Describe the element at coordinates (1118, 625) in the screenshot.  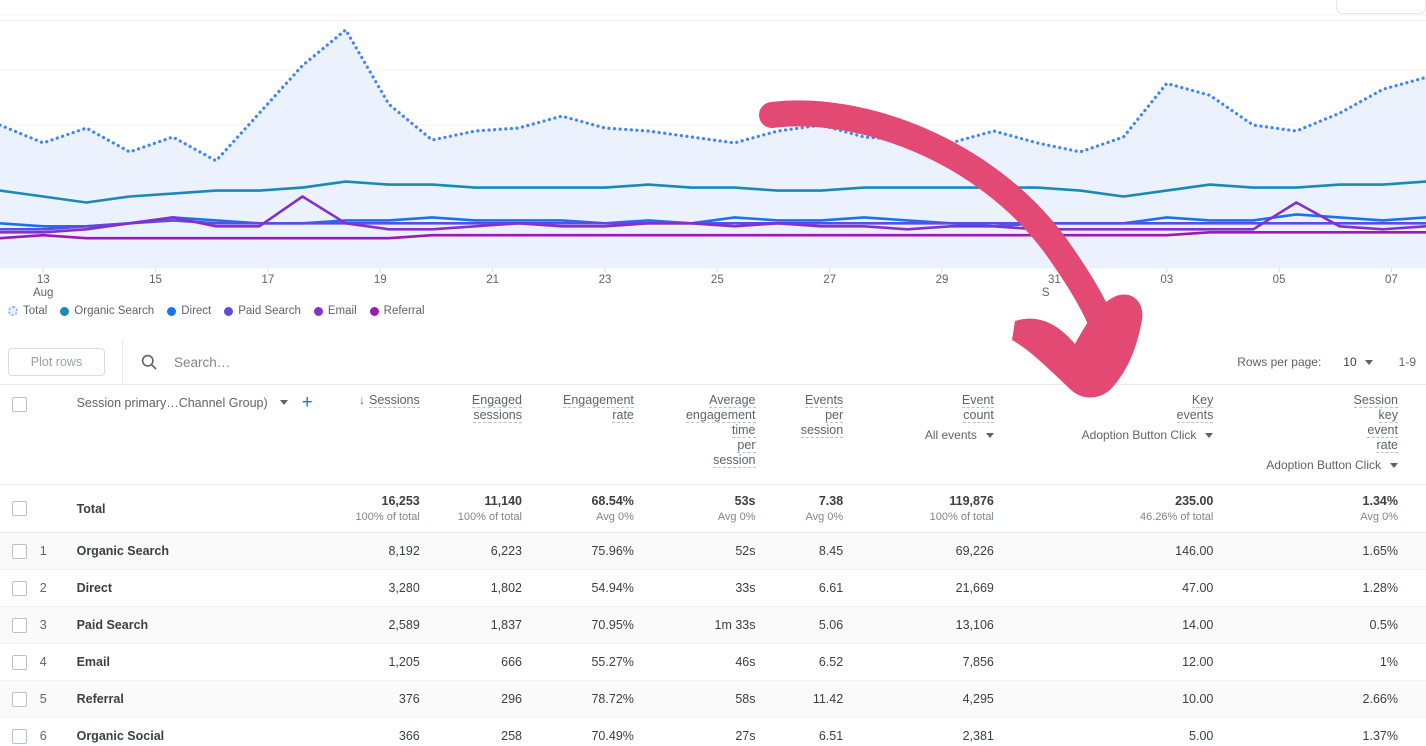
I see `row-cell-keyevents: 14.00` at that location.